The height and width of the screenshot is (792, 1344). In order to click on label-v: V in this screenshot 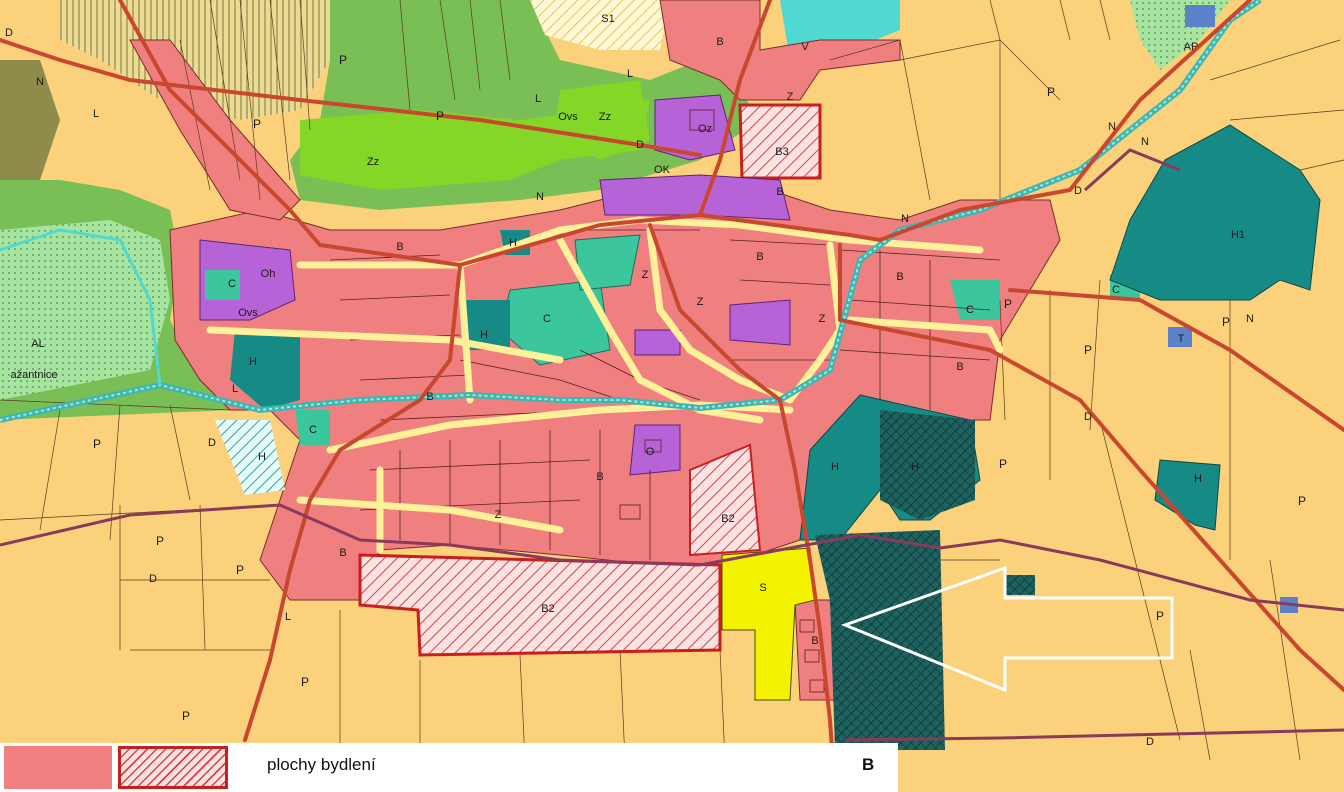, I will do `click(805, 47)`.